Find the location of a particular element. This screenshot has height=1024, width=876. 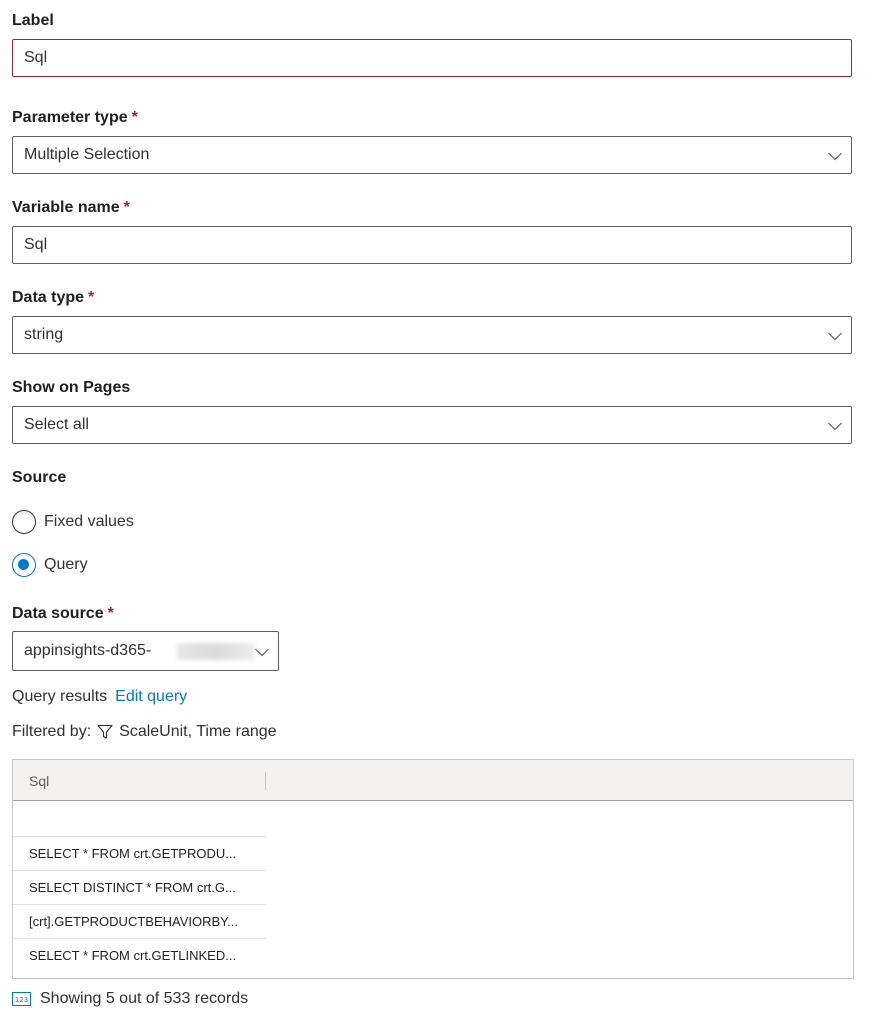

filtered-by-line: Filtered by: ScaleUnit, Time range is located at coordinates (144, 732).